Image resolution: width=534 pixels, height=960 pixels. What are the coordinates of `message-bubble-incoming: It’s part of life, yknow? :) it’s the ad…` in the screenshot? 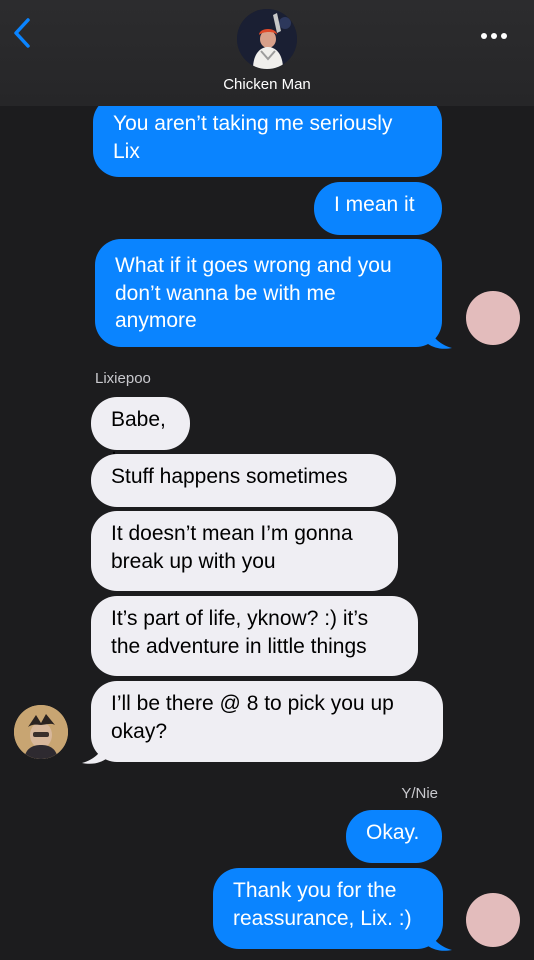 It's located at (254, 636).